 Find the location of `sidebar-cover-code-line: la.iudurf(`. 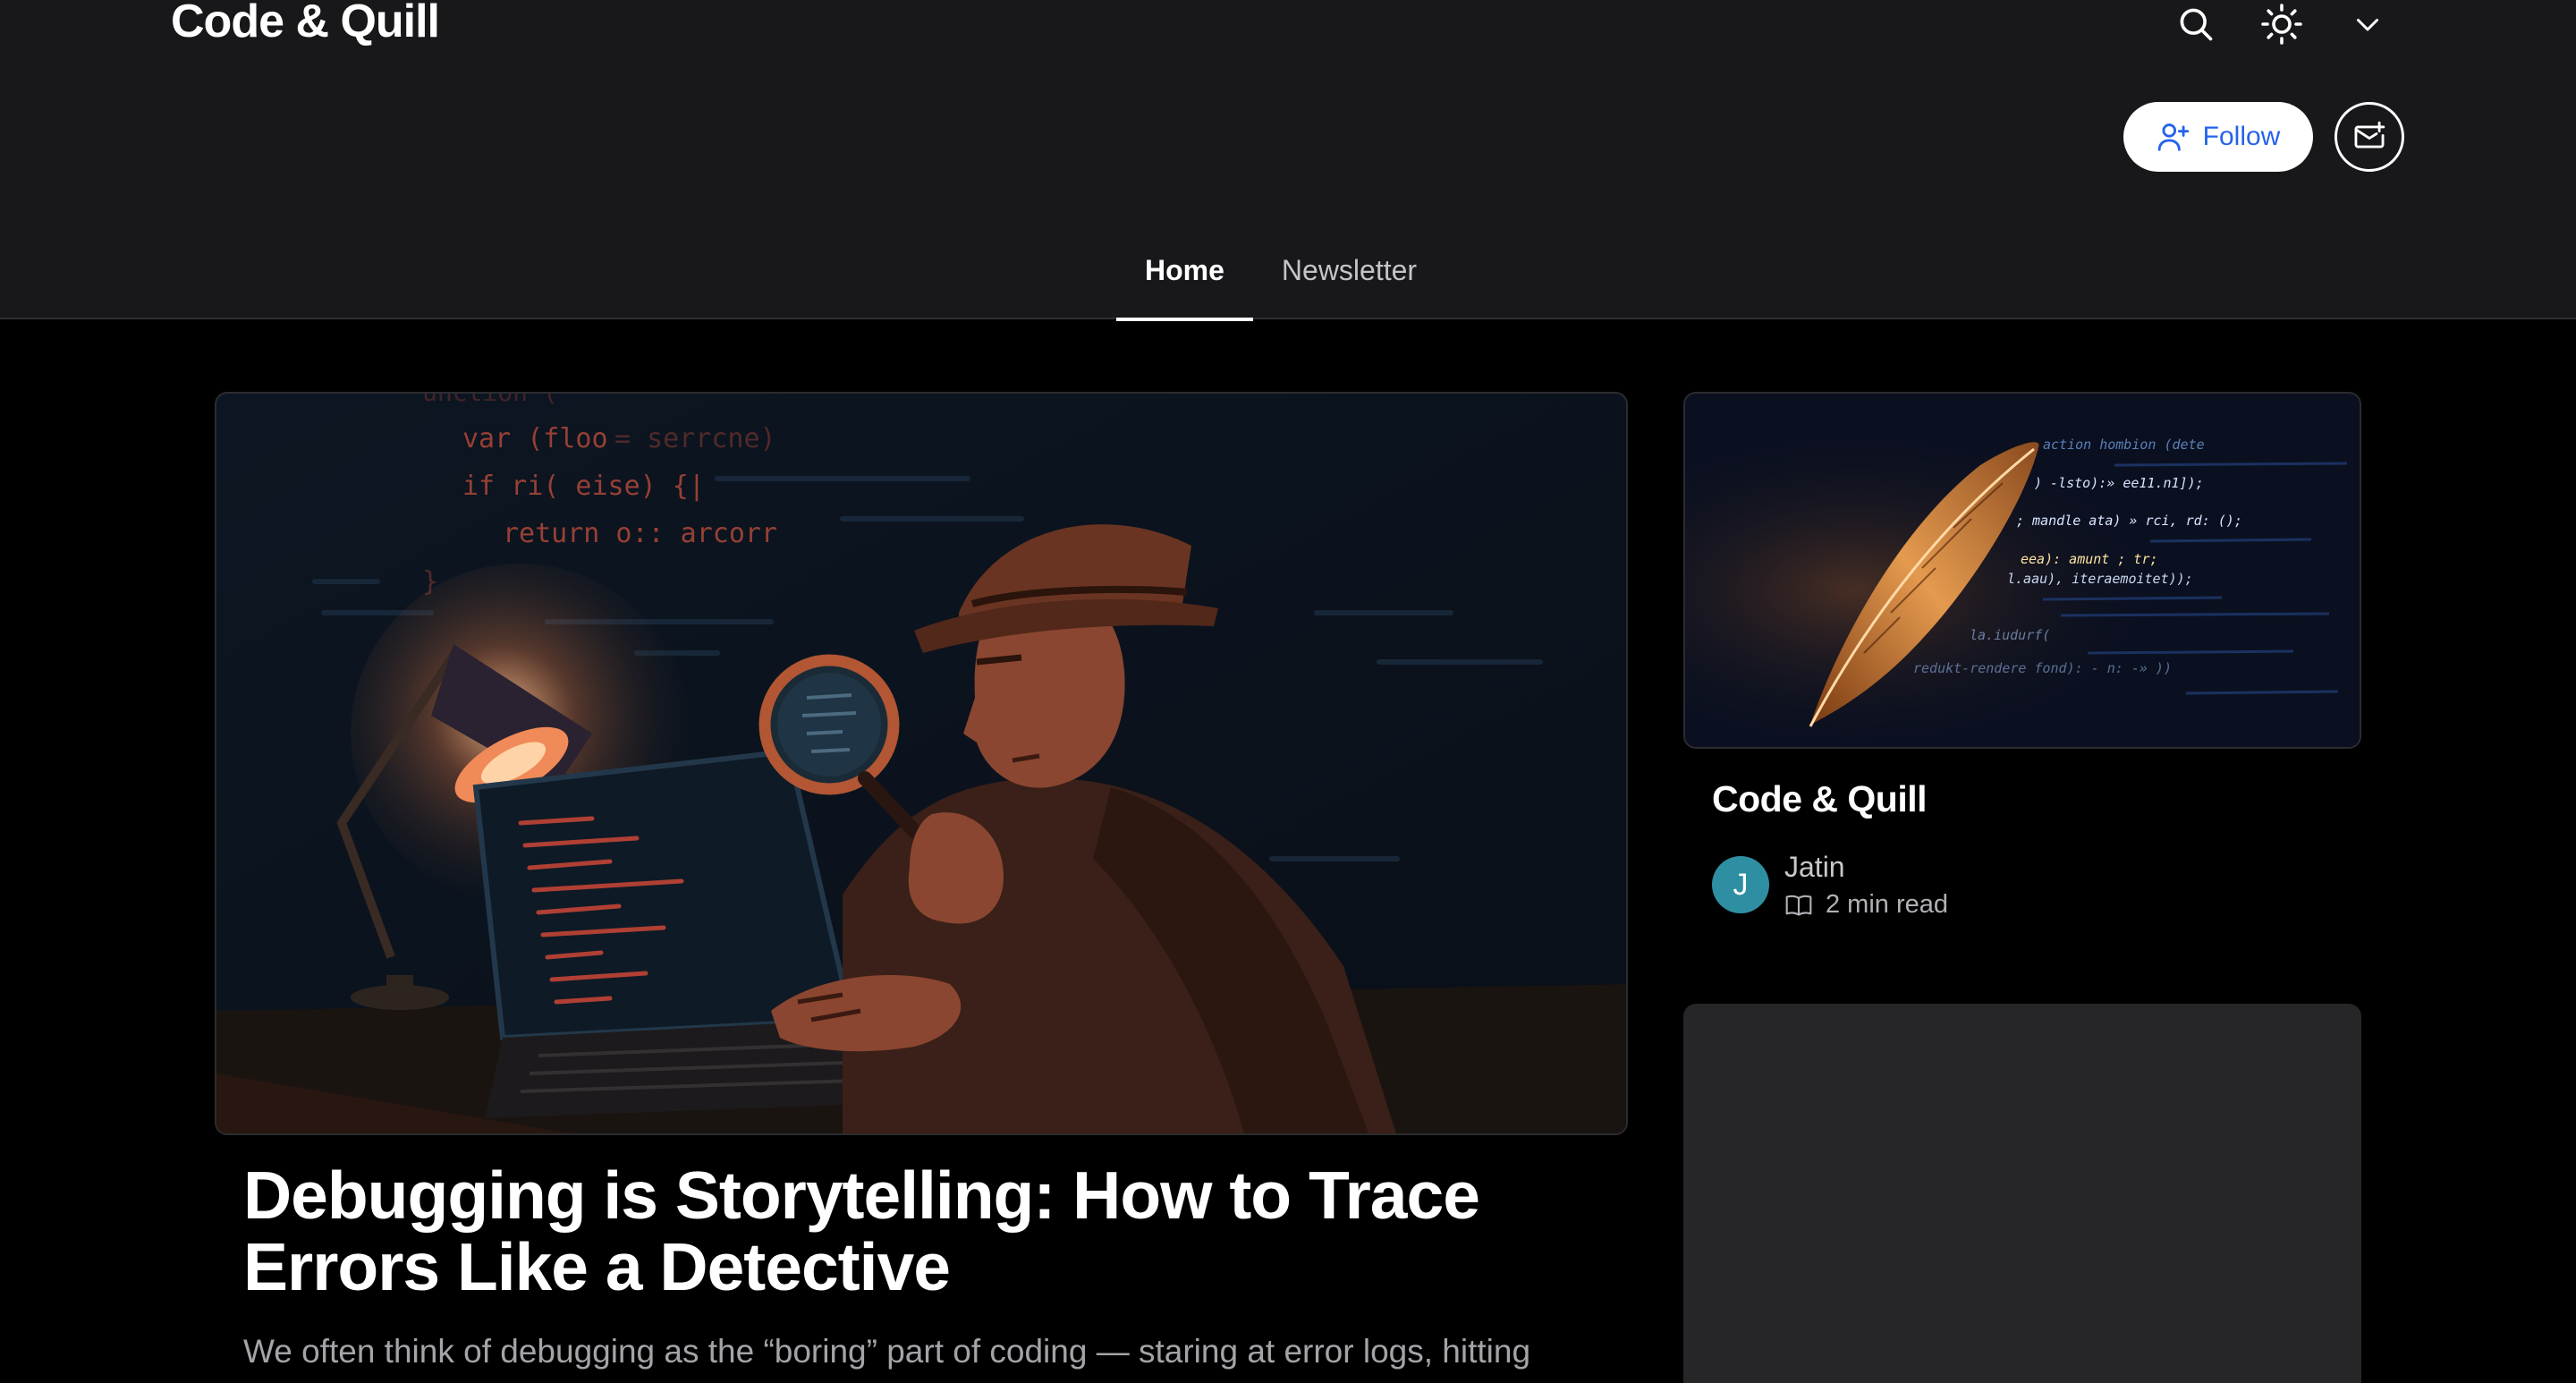

sidebar-cover-code-line: la.iudurf( is located at coordinates (2010, 635).